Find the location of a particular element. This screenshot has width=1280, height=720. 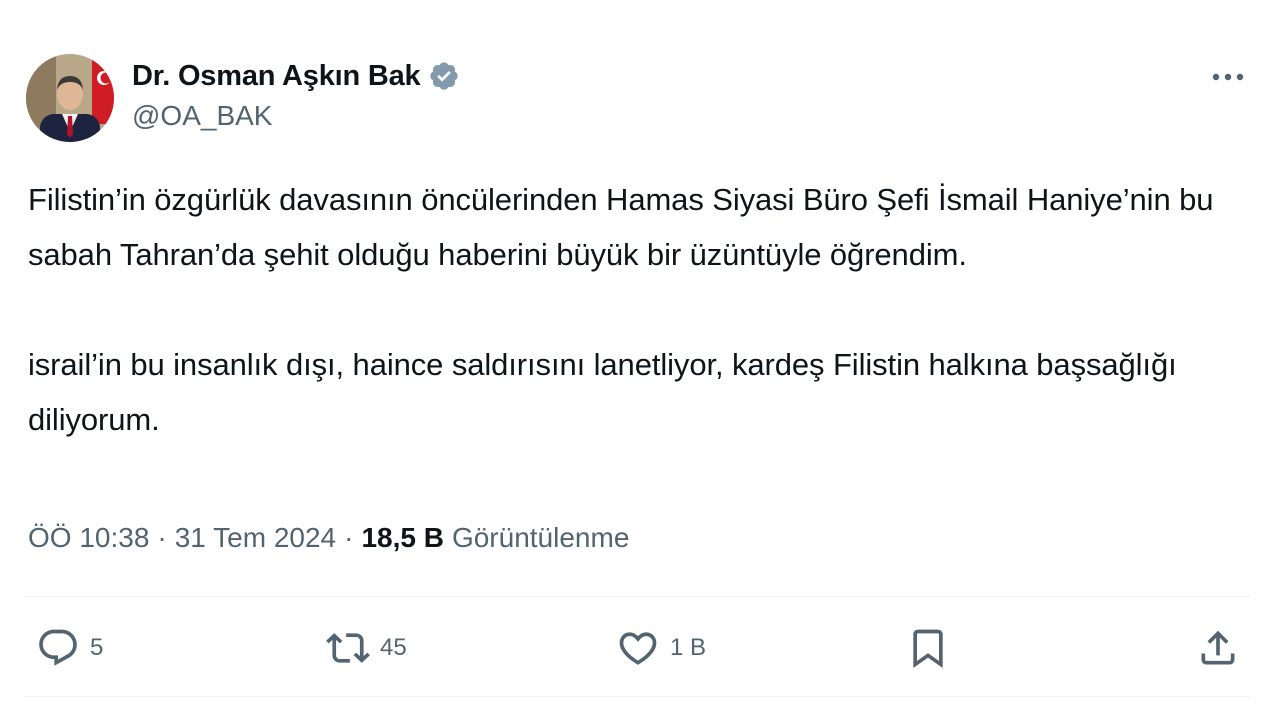

reply-icon is located at coordinates (58, 647).